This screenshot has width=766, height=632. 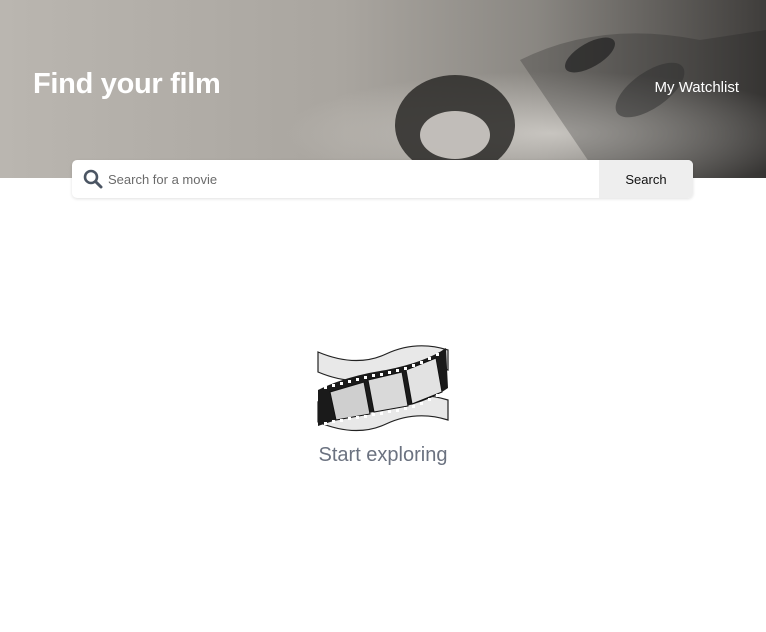 What do you see at coordinates (697, 87) in the screenshot?
I see `my-watchlist-link: My Watchlist` at bounding box center [697, 87].